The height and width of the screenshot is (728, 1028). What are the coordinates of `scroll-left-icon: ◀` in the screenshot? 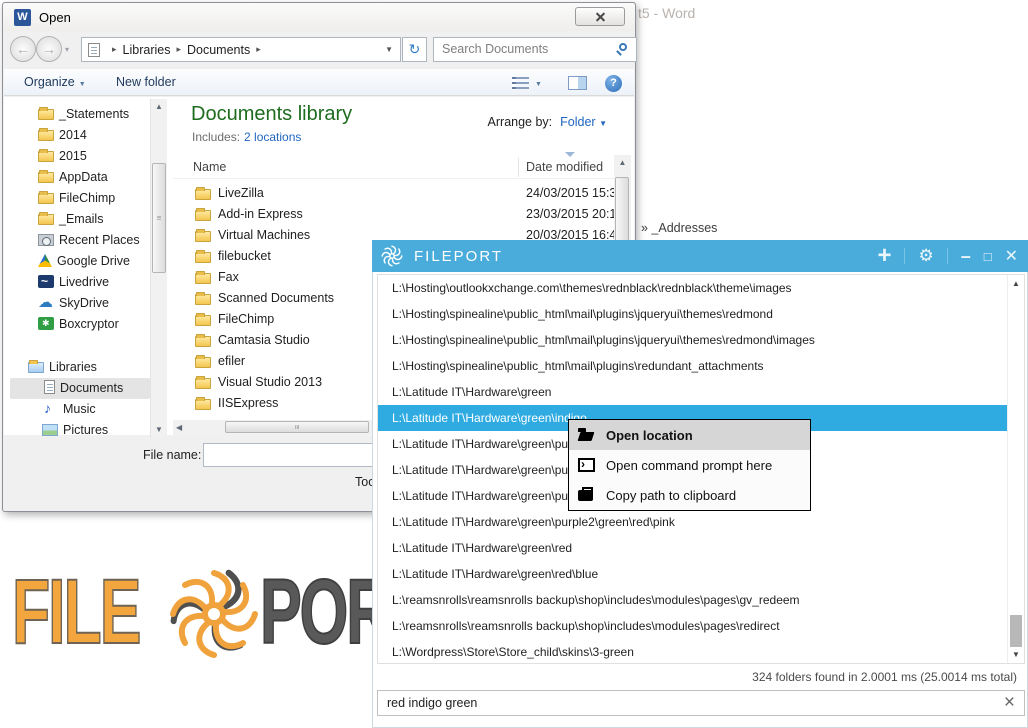 It's located at (179, 427).